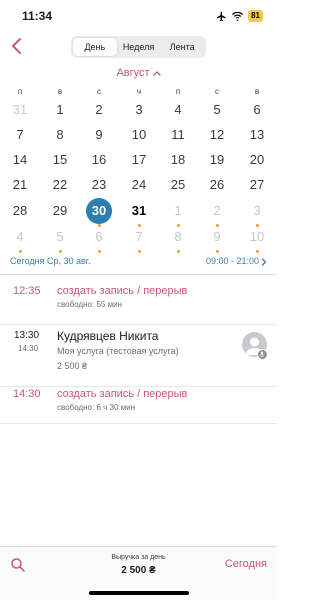 Image resolution: width=320 pixels, height=600 pixels. I want to click on calendar-day: 14, so click(20, 160).